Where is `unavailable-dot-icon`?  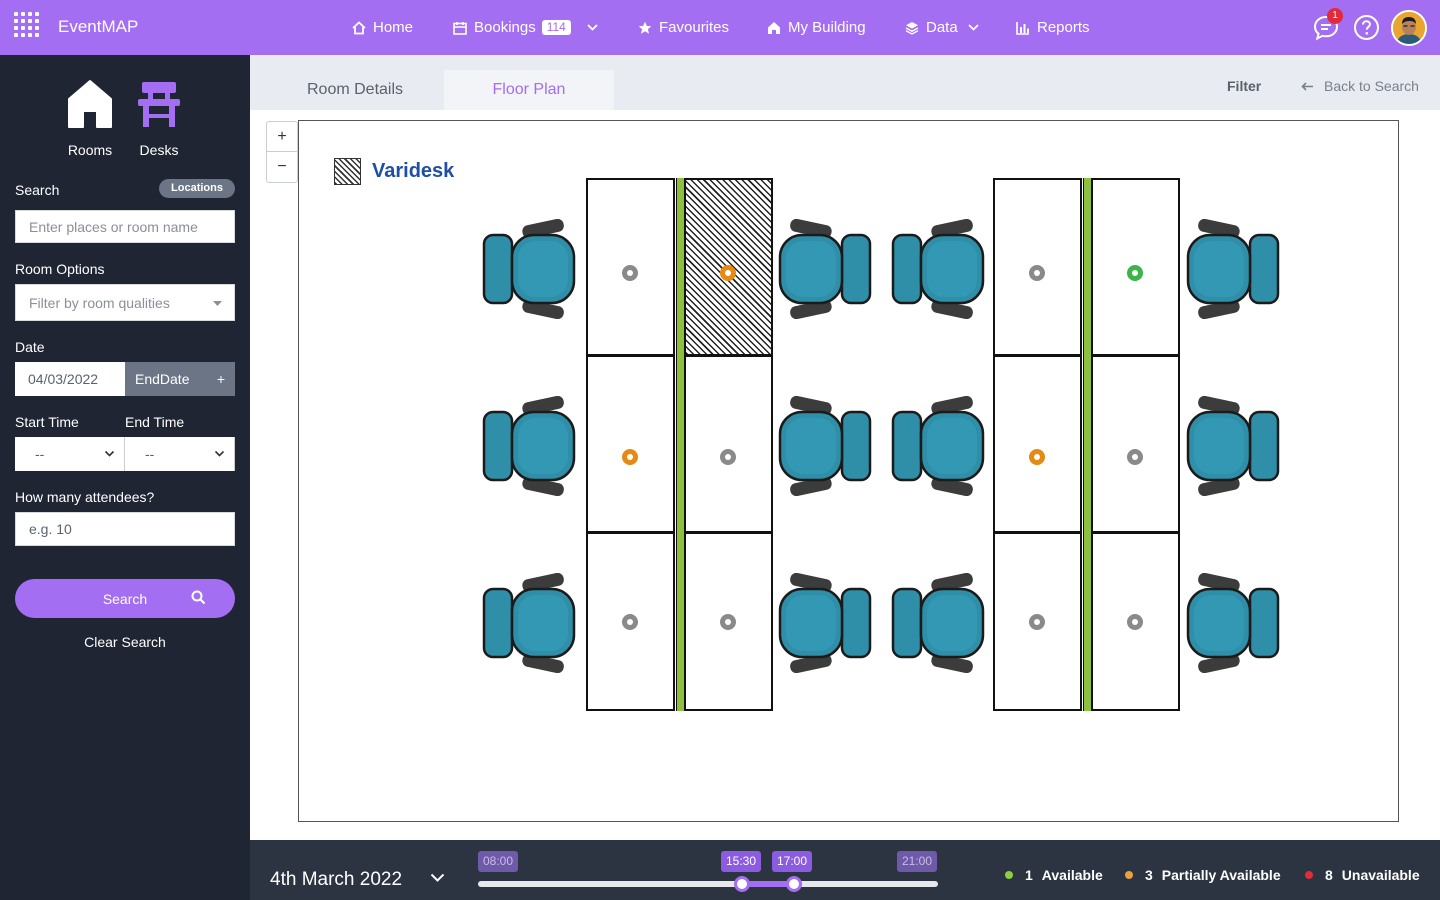
unavailable-dot-icon is located at coordinates (1309, 875).